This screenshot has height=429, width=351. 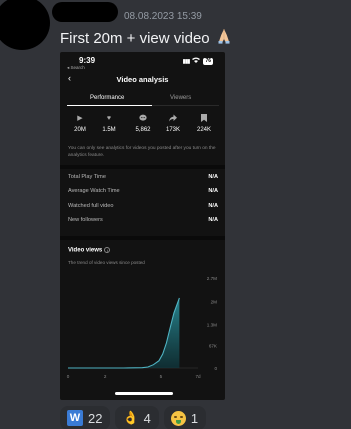 What do you see at coordinates (85, 220) in the screenshot?
I see `metric-label: New followers` at bounding box center [85, 220].